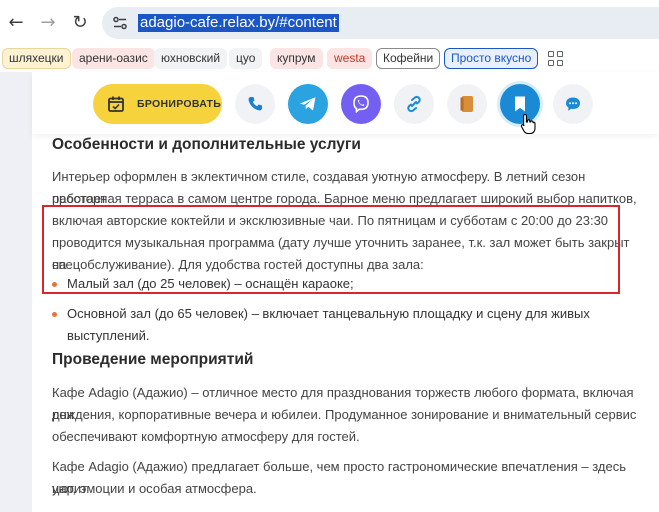 The image size is (659, 512). I want to click on bookmark-coffee-shops: Кофейни, so click(408, 58).